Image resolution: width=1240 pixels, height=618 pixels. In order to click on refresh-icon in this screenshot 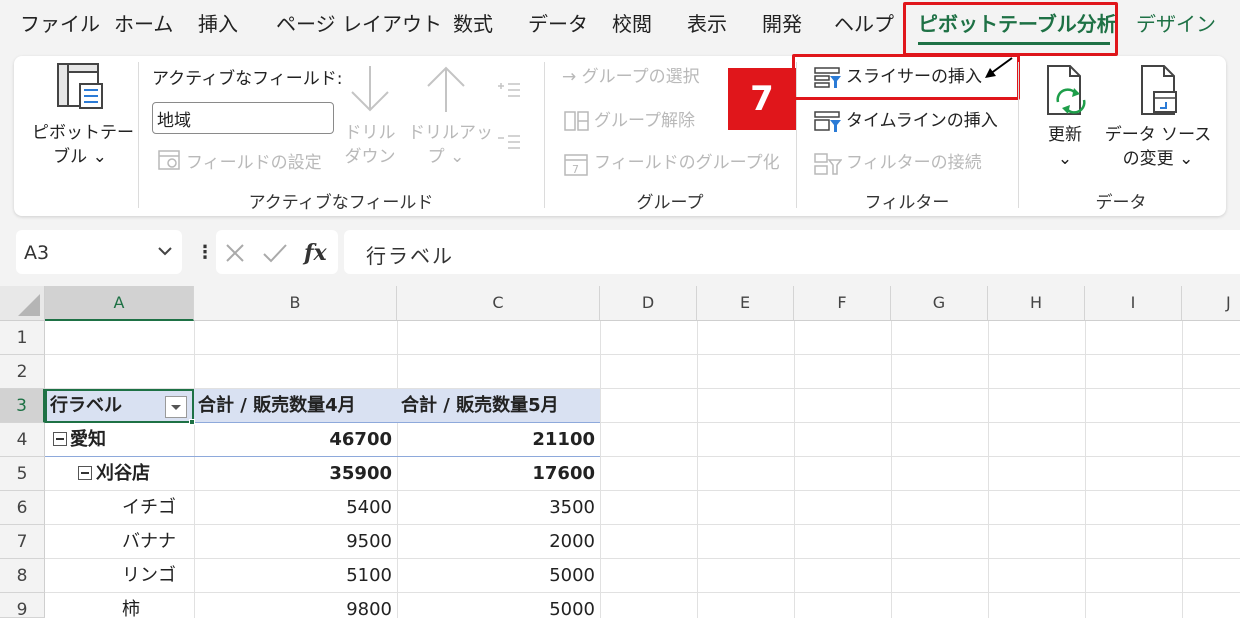, I will do `click(1066, 90)`.